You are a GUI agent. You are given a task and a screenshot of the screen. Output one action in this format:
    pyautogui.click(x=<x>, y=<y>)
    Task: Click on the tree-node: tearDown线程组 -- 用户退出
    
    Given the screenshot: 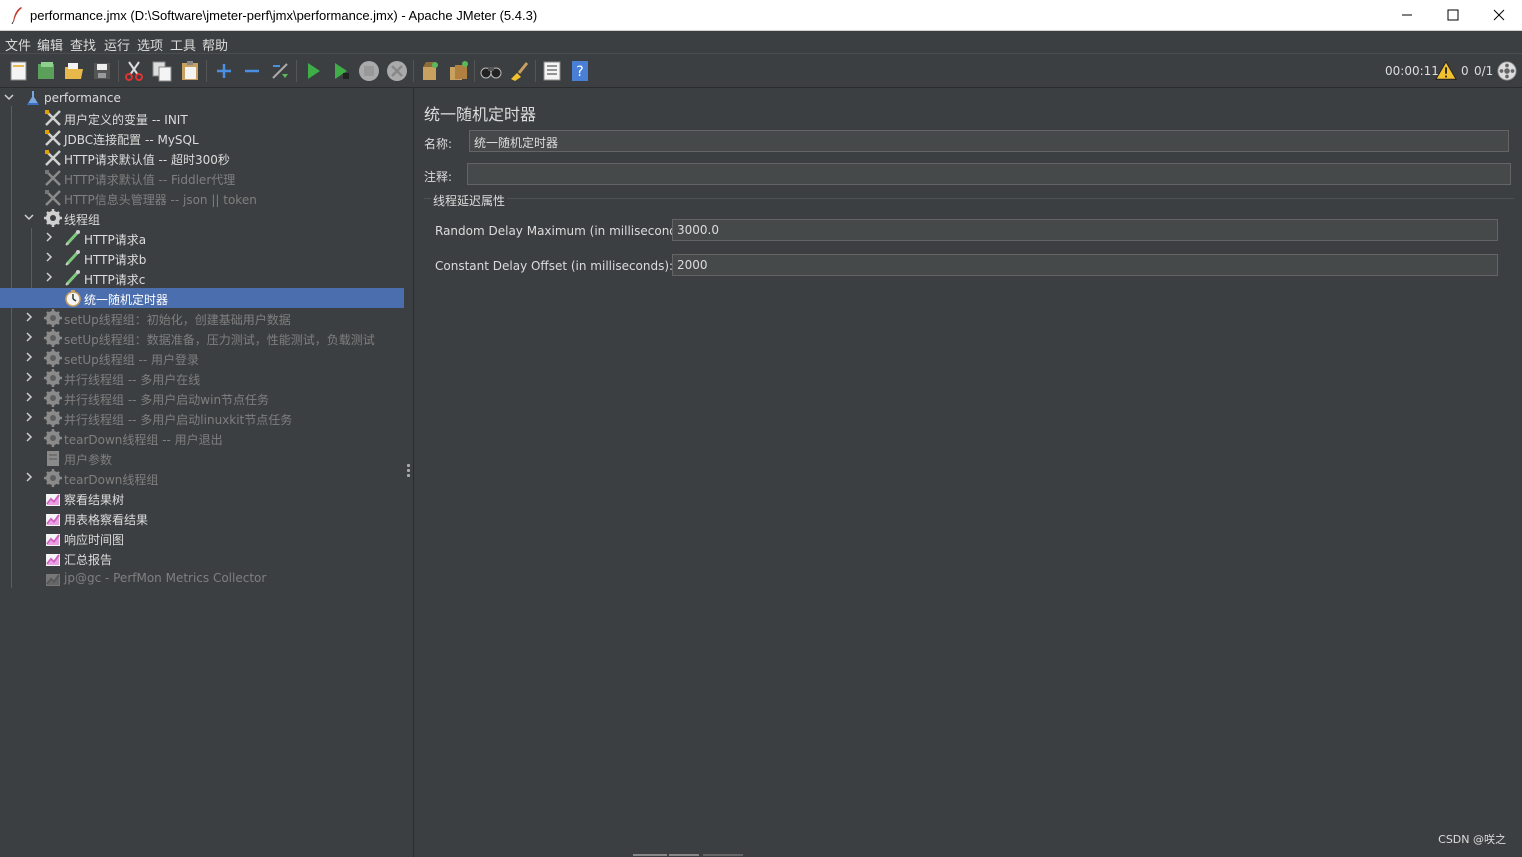 What is the action you would take?
    pyautogui.click(x=202, y=438)
    